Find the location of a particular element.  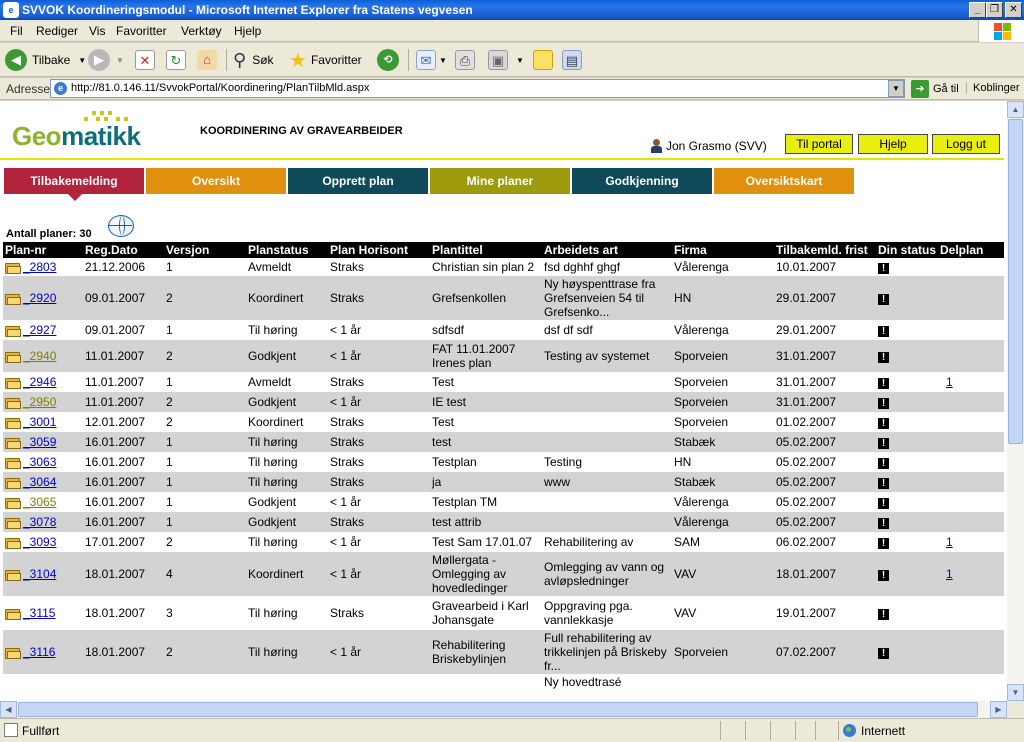

plan-number-link: _3093 is located at coordinates (39, 542).